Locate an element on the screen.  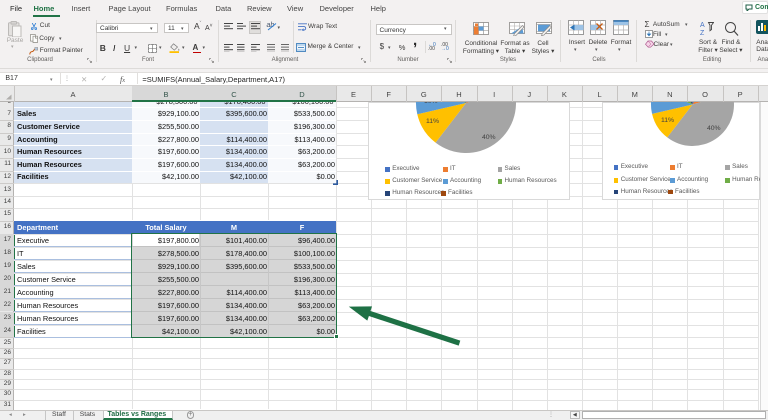
svg-text: A is located at coordinates (702, 25).